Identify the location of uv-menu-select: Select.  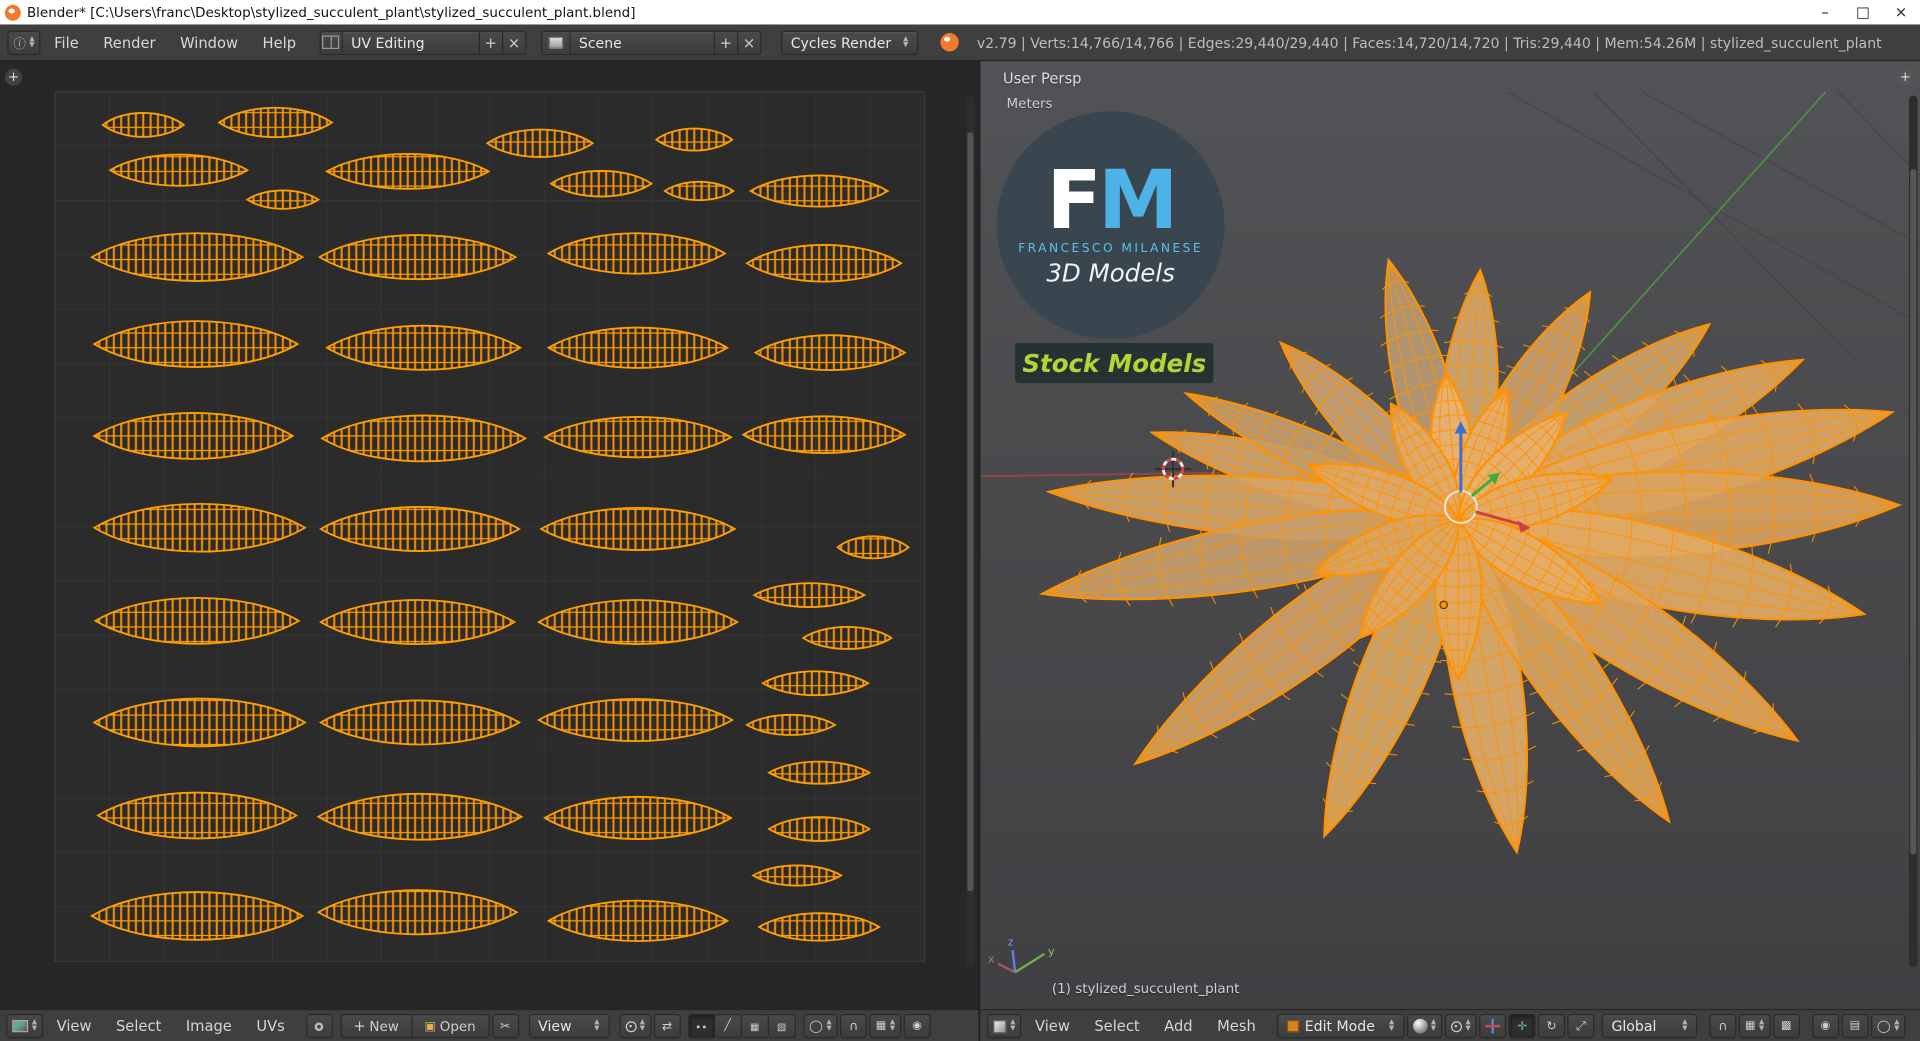
(138, 1026).